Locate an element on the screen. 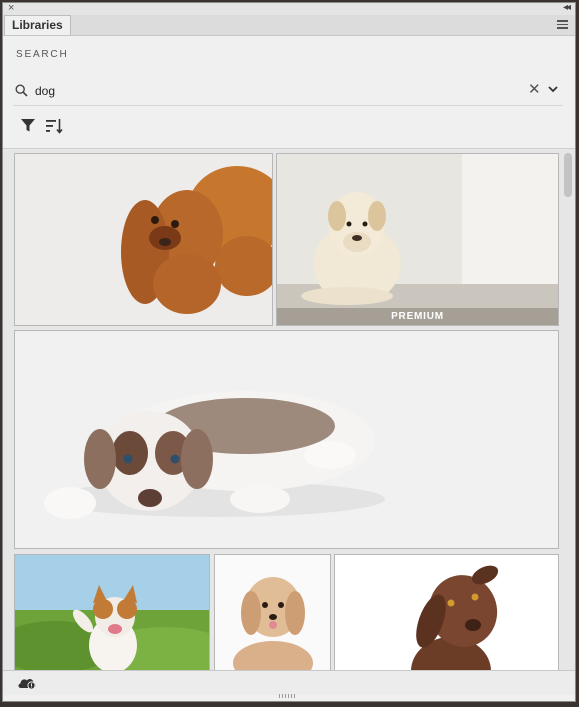  panel-title-bar: × ◂◂ is located at coordinates (289, 9).